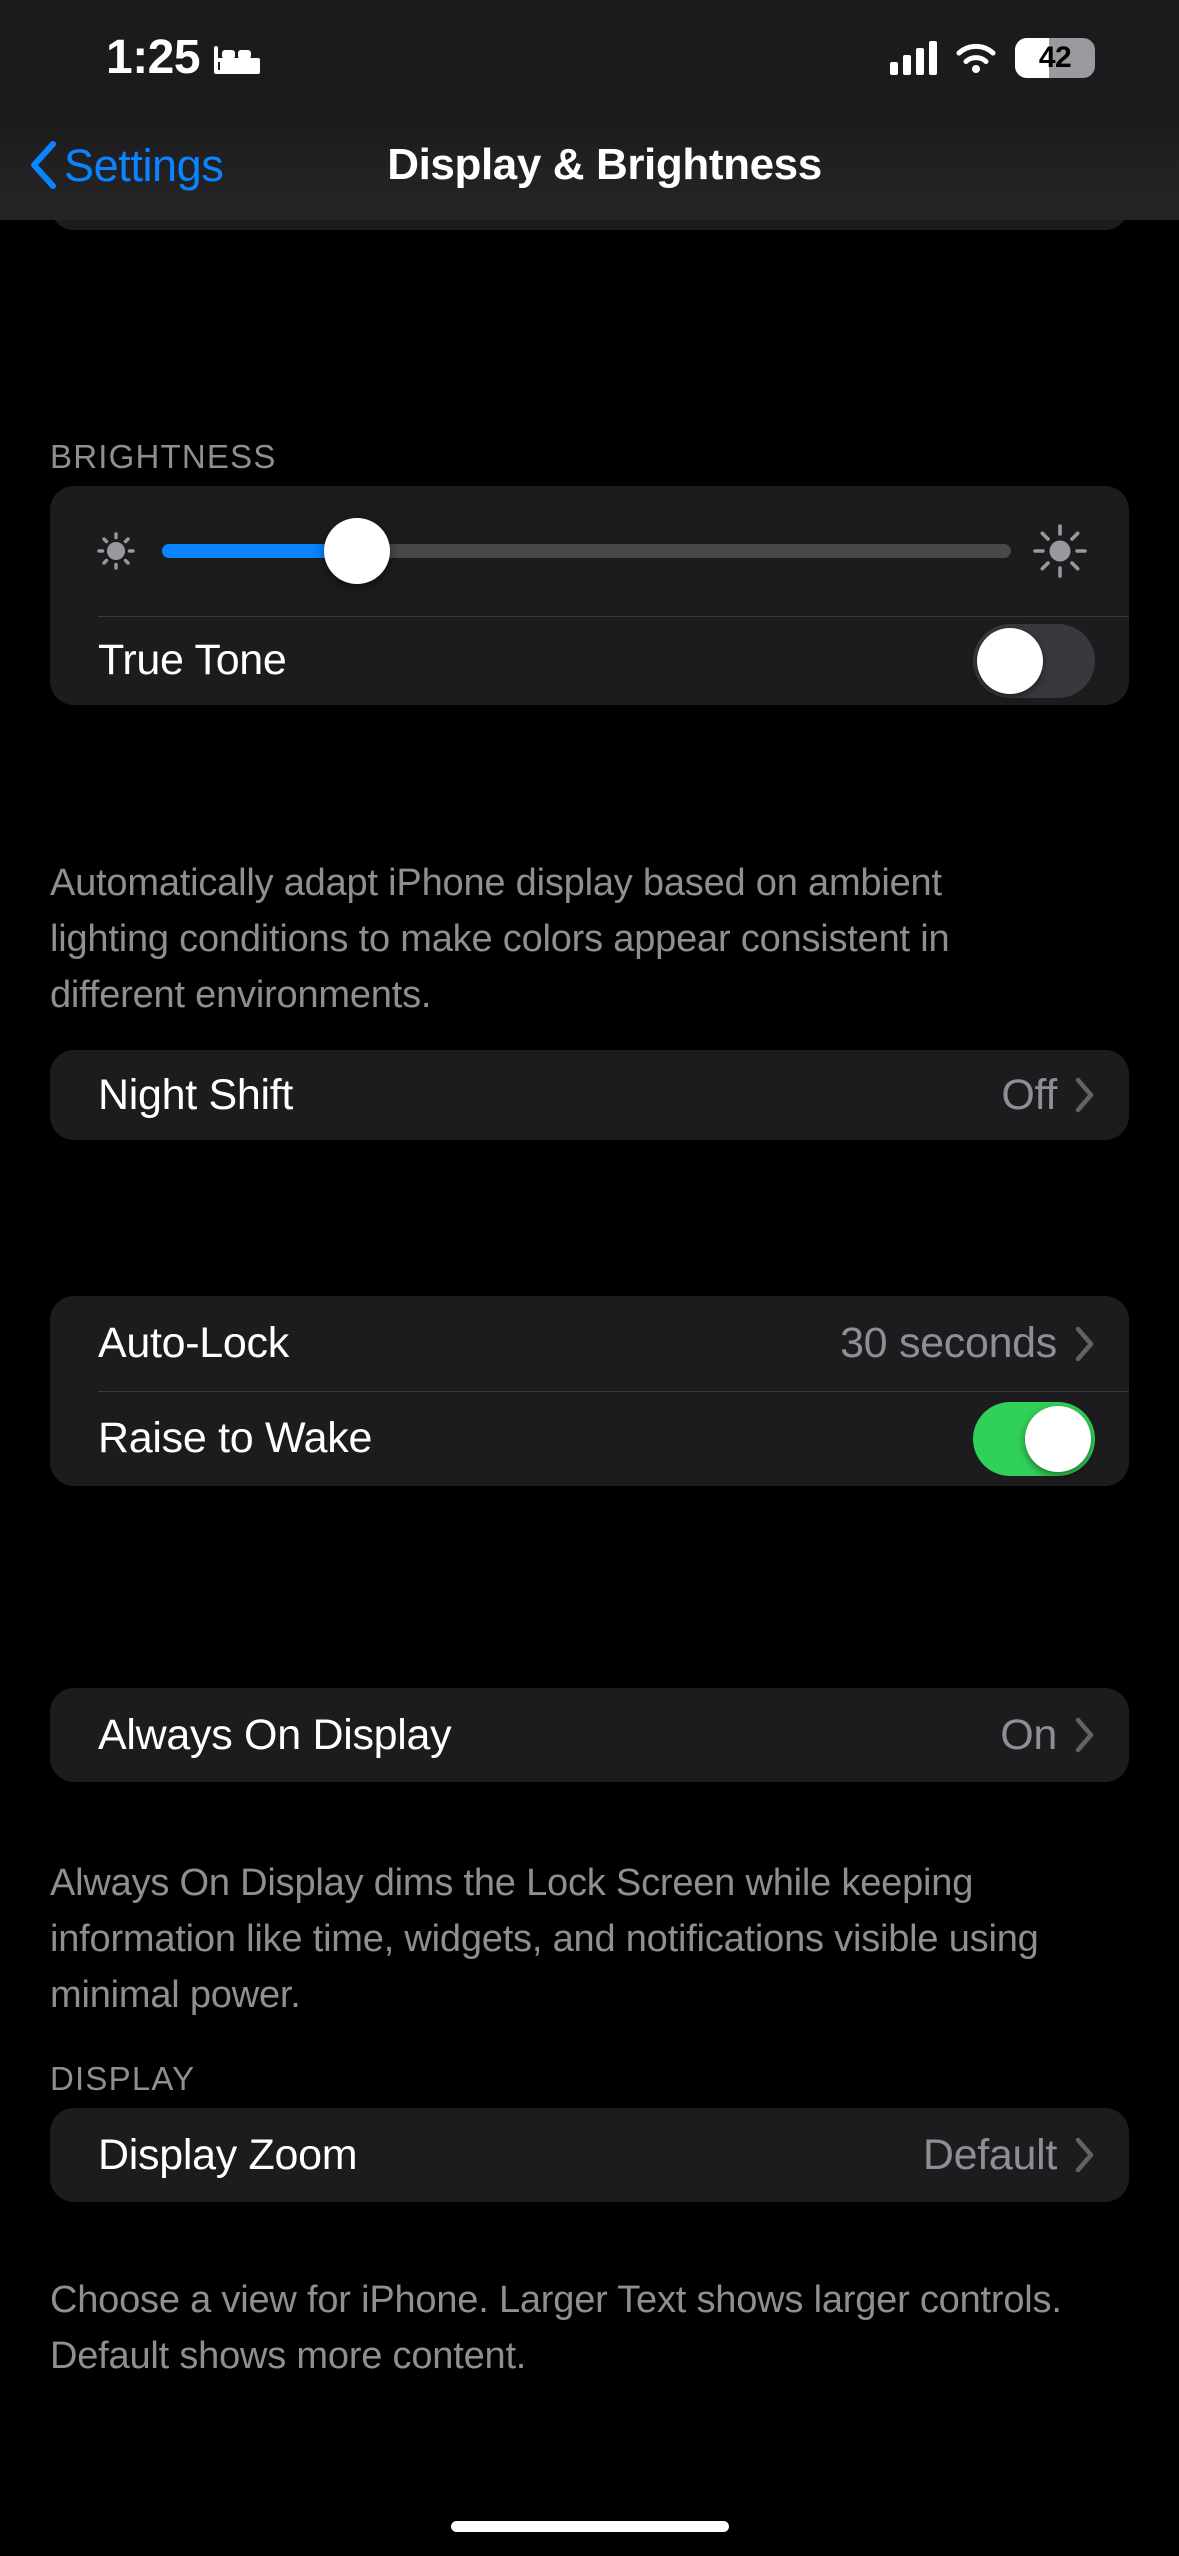 The image size is (1179, 2556). What do you see at coordinates (604, 164) in the screenshot?
I see `page-title: Display & Brightness` at bounding box center [604, 164].